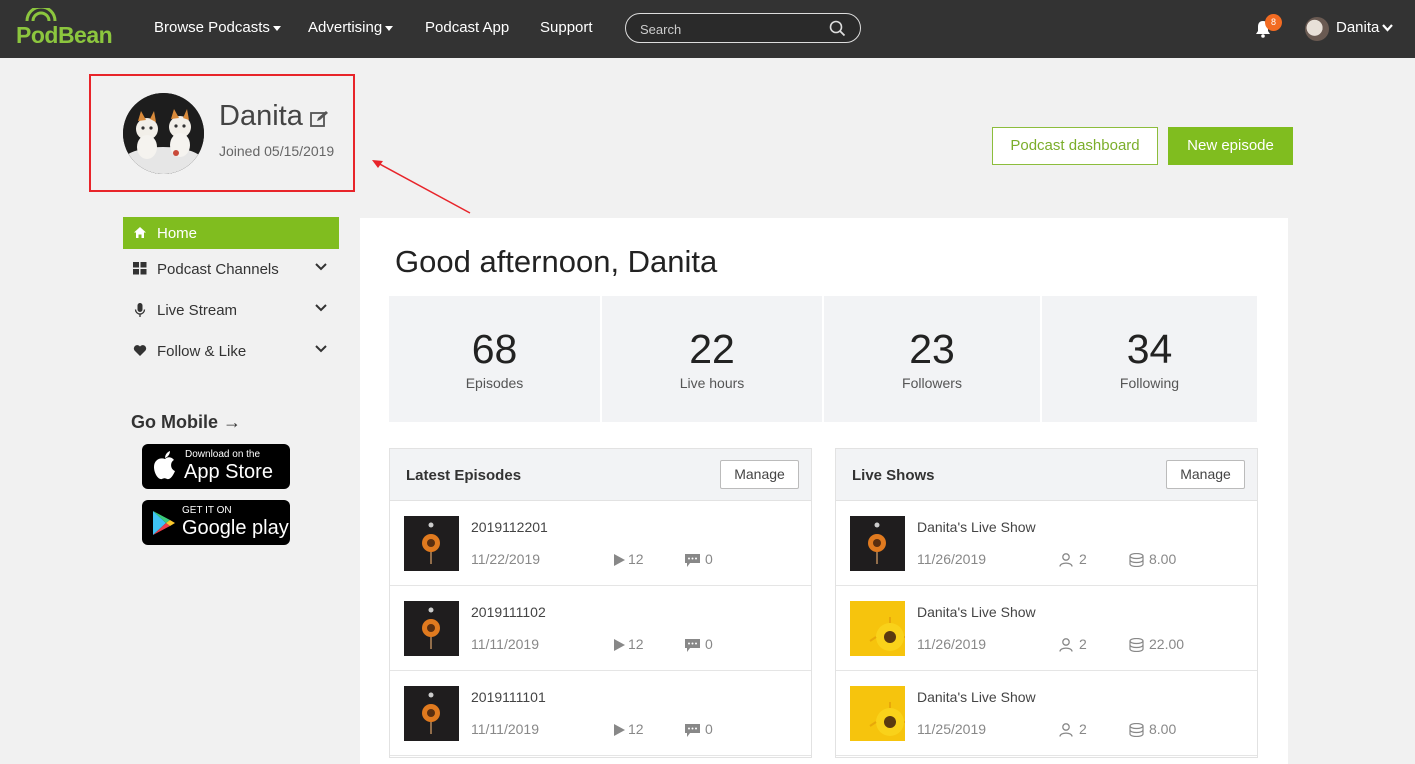 The height and width of the screenshot is (764, 1415). I want to click on google-play-button: GET IT ON Google play, so click(216, 522).